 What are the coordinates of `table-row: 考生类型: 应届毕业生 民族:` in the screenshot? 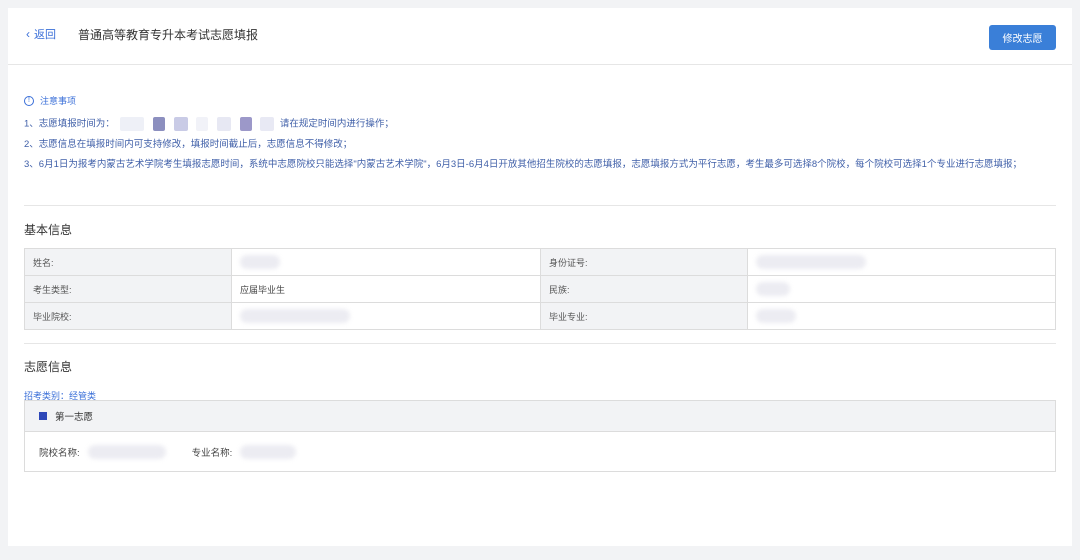 It's located at (540, 289).